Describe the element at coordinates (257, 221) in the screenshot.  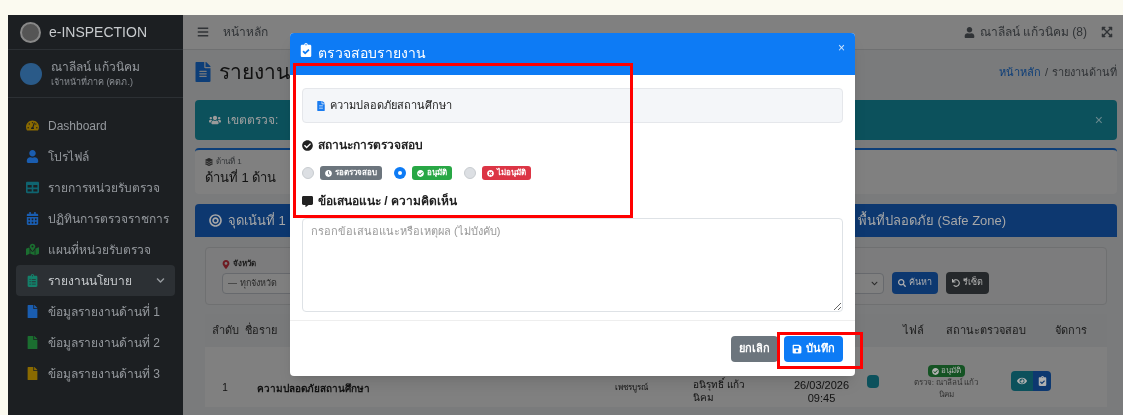
I see `focus-title: จุดเน้นที่ 1` at that location.